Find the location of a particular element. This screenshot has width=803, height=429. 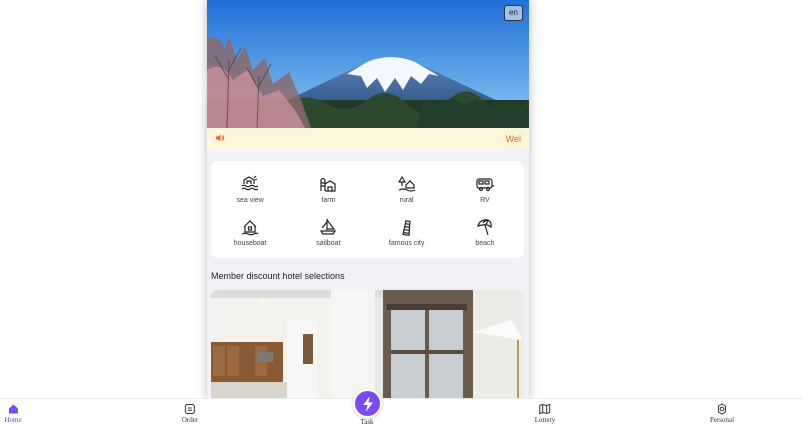

sailboat-icon is located at coordinates (328, 227).